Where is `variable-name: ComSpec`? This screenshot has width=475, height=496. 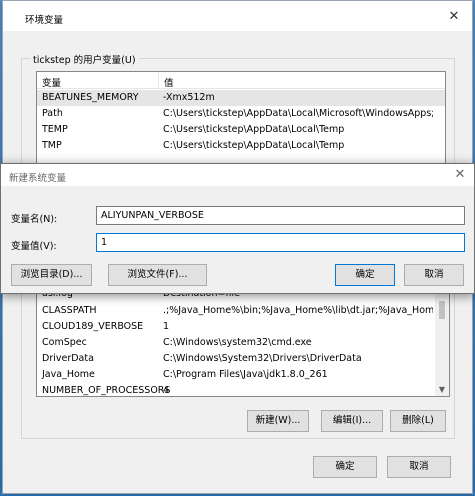 variable-name: ComSpec is located at coordinates (64, 342).